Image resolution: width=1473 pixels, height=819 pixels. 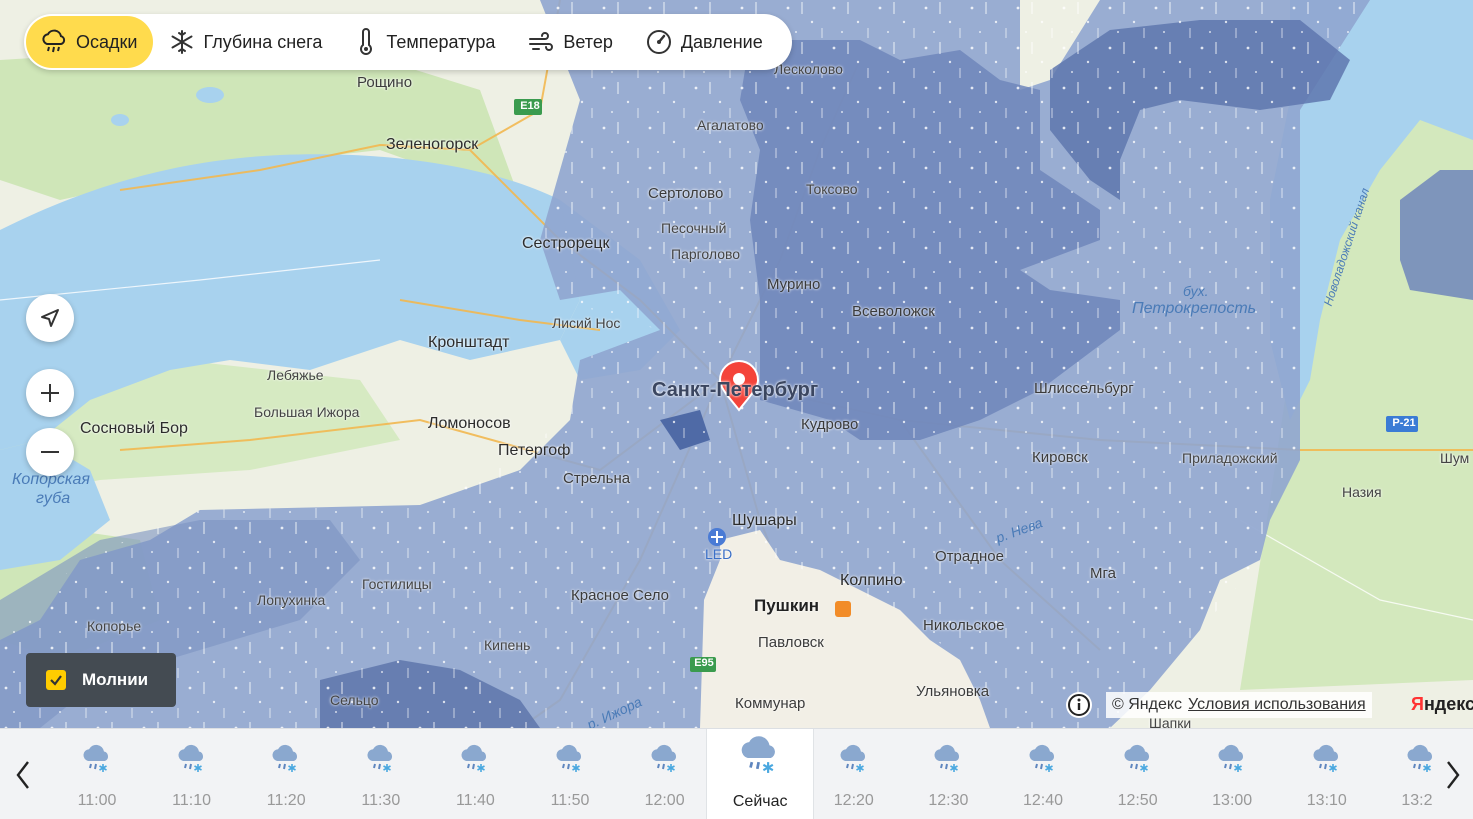 What do you see at coordinates (1196, 291) in the screenshot?
I see `map-label-bay: бух.` at bounding box center [1196, 291].